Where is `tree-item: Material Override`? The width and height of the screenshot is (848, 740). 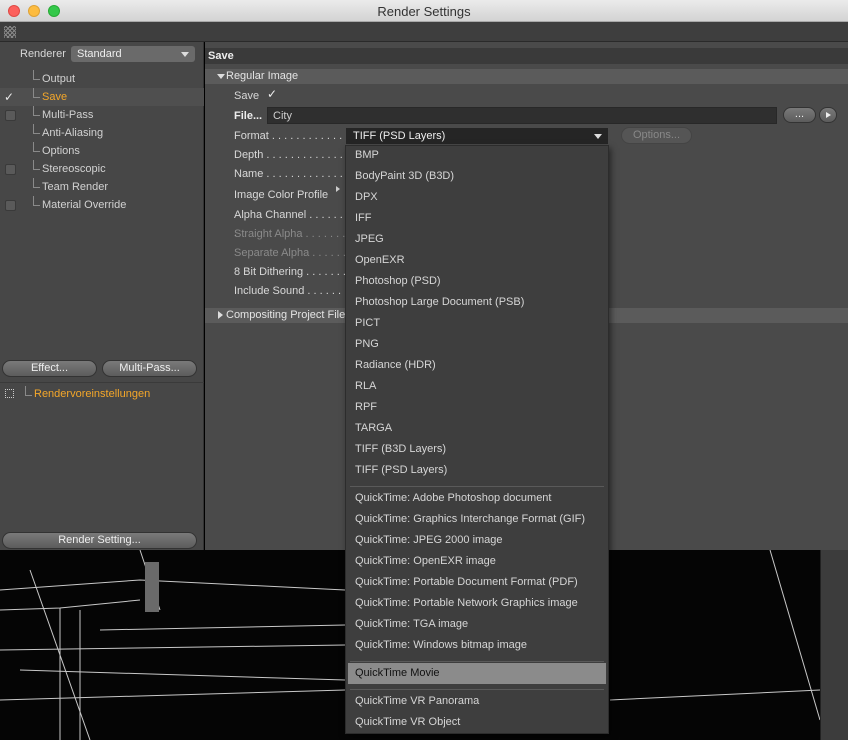
tree-item: Material Override is located at coordinates (102, 205).